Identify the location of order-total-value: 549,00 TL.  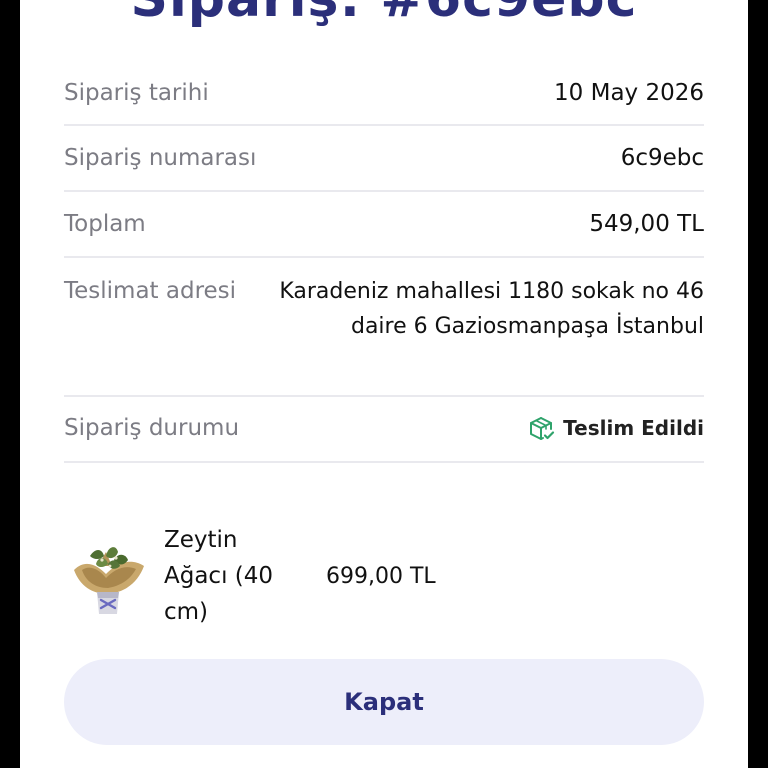
(646, 224).